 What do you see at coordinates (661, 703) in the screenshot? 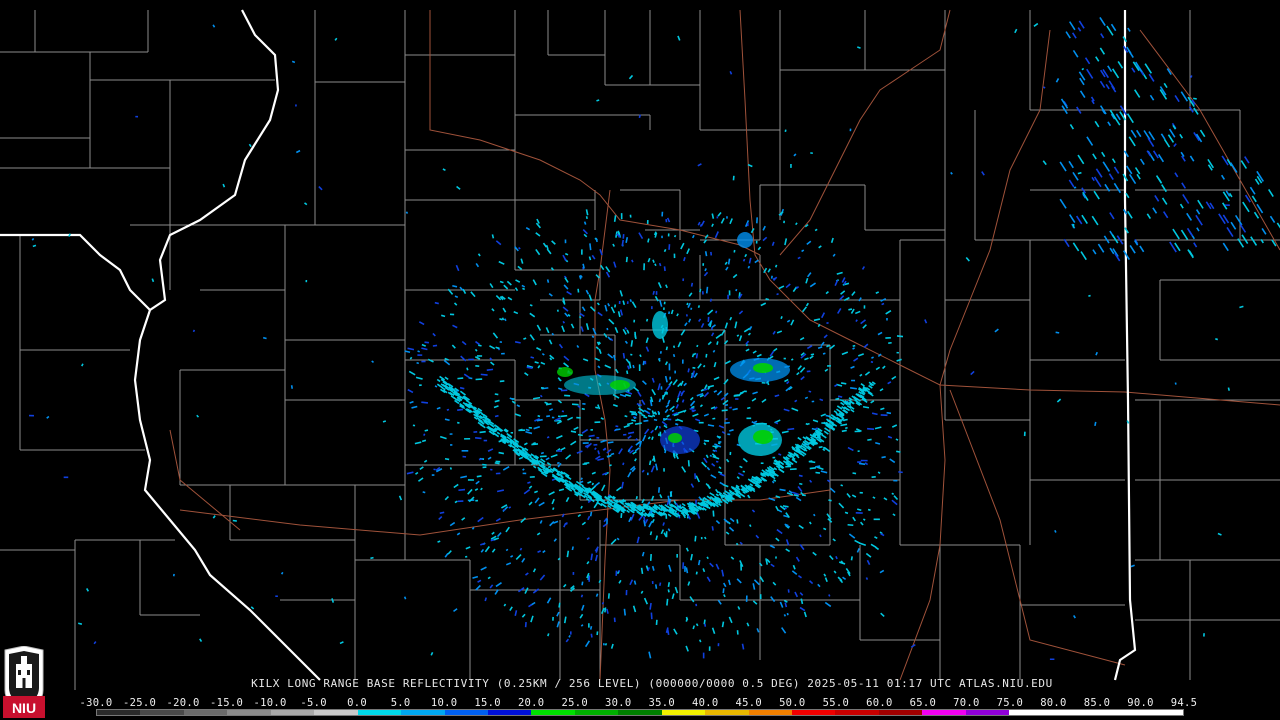
I see `colorbar-tick-label: 35.0` at bounding box center [661, 703].